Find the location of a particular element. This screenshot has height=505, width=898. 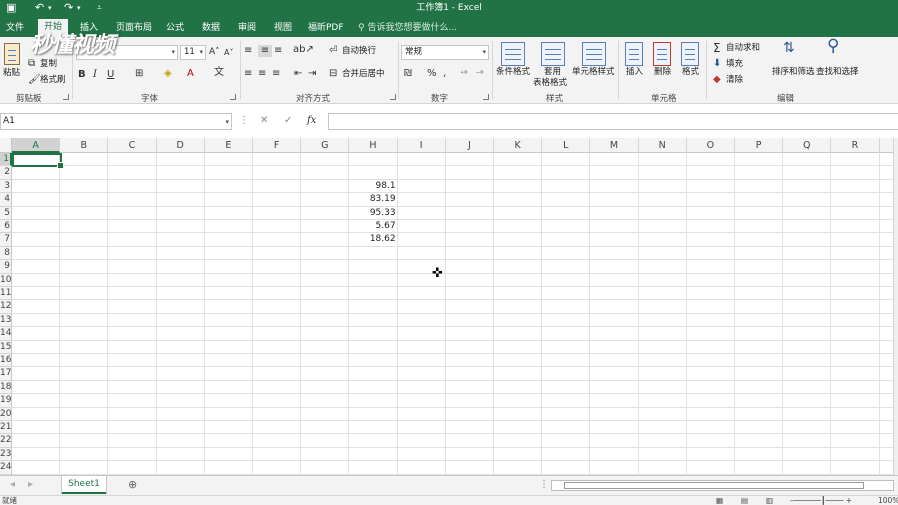

decrease-decimal-icon: ⁻⁰ is located at coordinates (479, 74).